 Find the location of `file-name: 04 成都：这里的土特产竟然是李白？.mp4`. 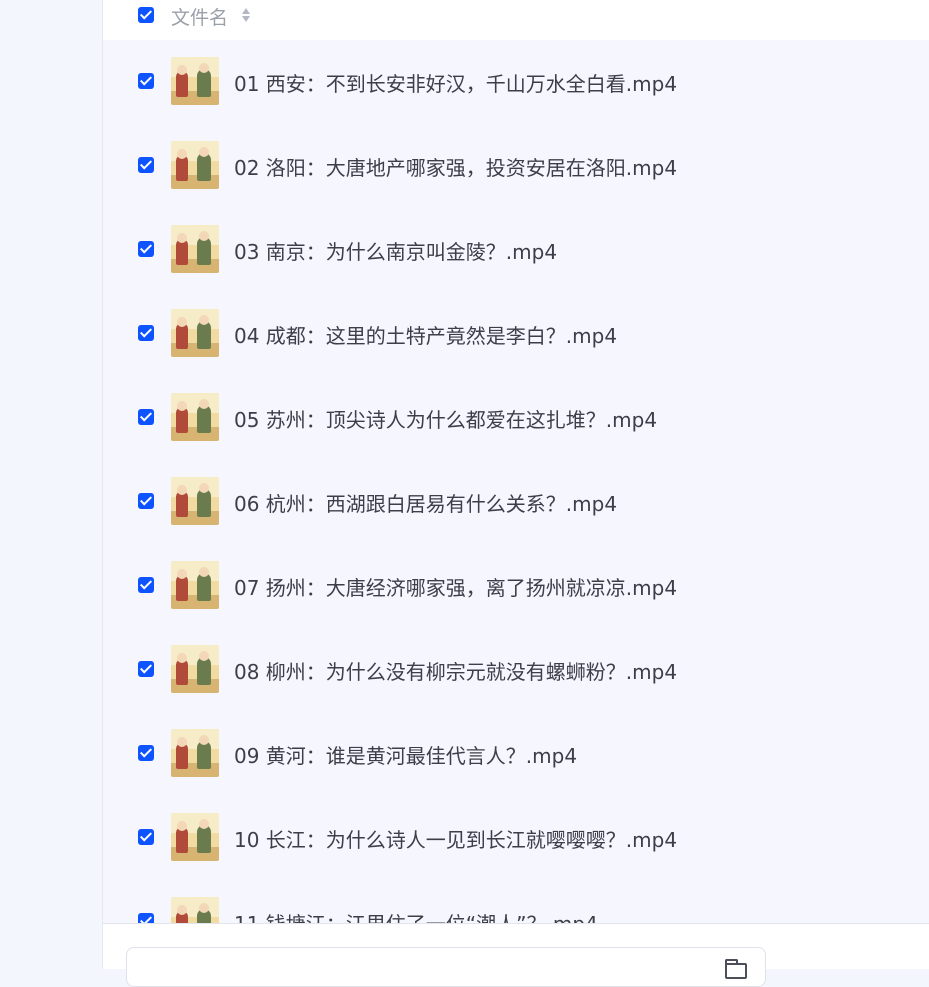

file-name: 04 成都：这里的土特产竟然是李白？.mp4 is located at coordinates (426, 336).